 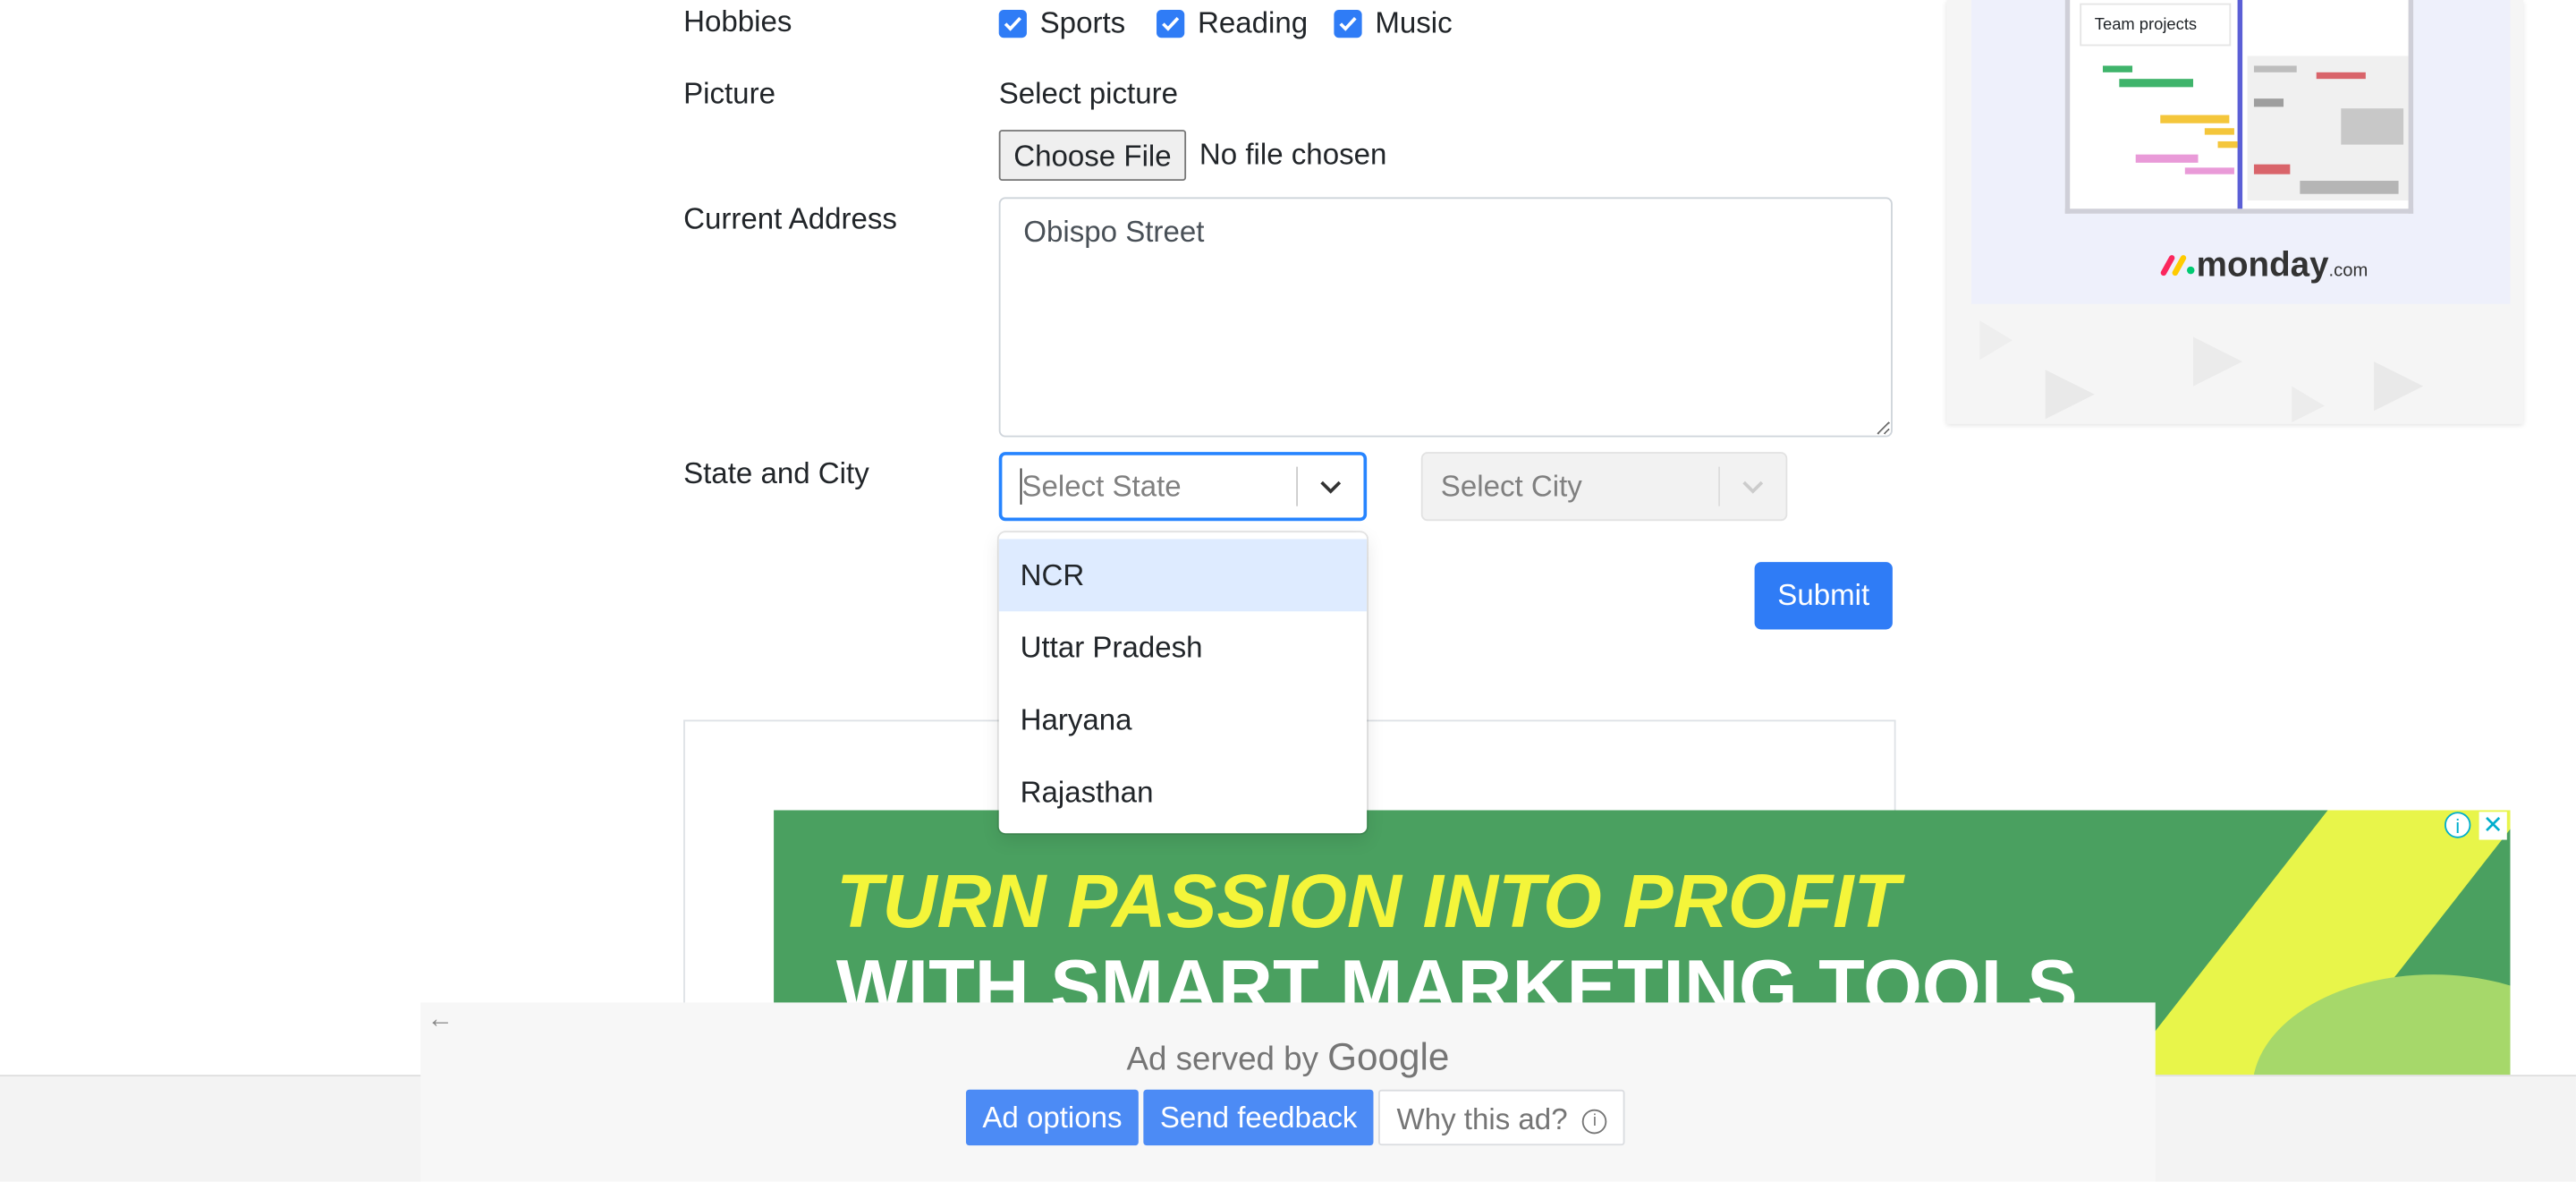 What do you see at coordinates (776, 473) in the screenshot?
I see `state-city-label: State and City` at bounding box center [776, 473].